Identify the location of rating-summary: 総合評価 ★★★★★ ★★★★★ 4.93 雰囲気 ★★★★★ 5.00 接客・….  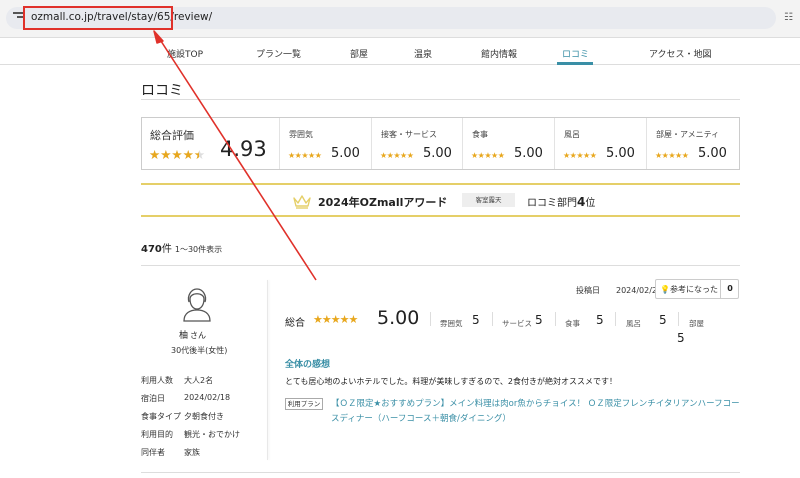
(440, 143).